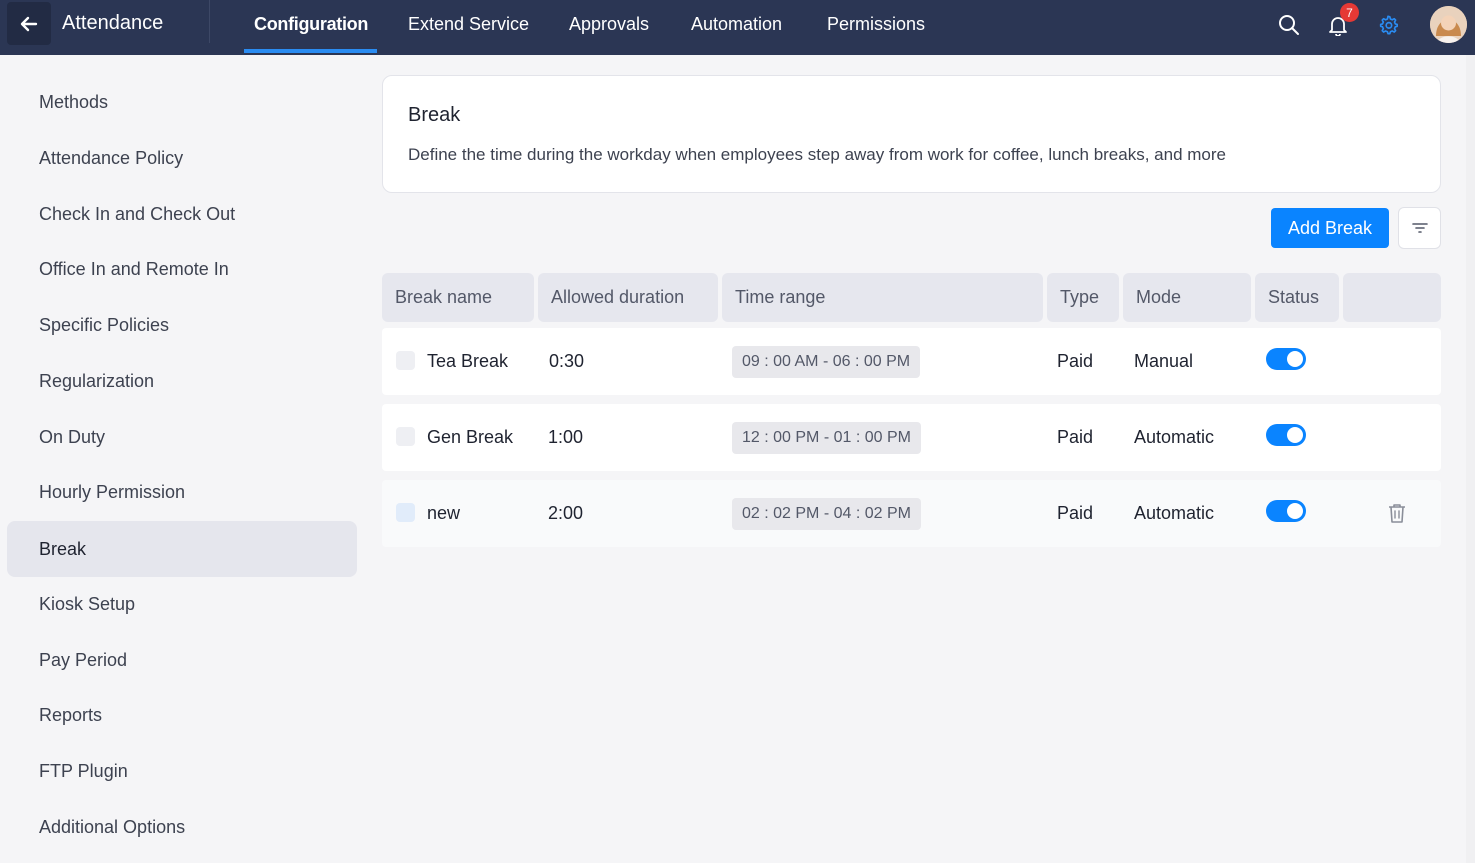 This screenshot has width=1475, height=863. What do you see at coordinates (209, 21) in the screenshot?
I see `title-divider` at bounding box center [209, 21].